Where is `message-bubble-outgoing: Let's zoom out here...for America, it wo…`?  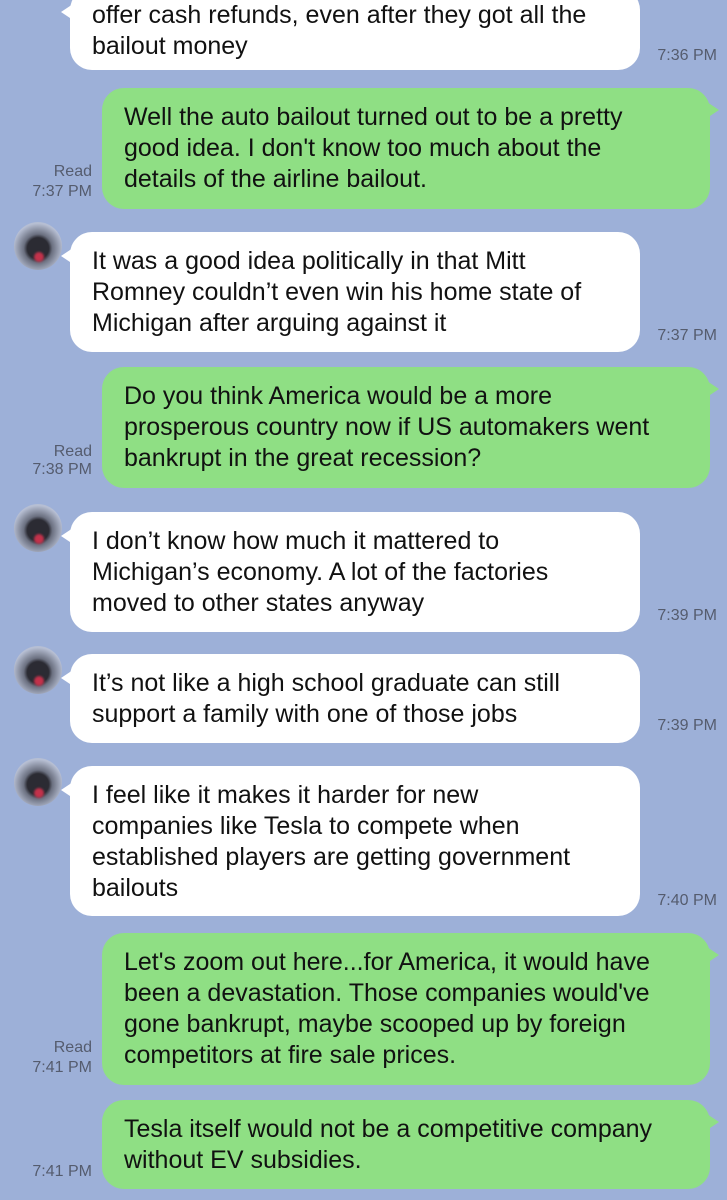 message-bubble-outgoing: Let's zoom out here...for America, it wo… is located at coordinates (410, 1009).